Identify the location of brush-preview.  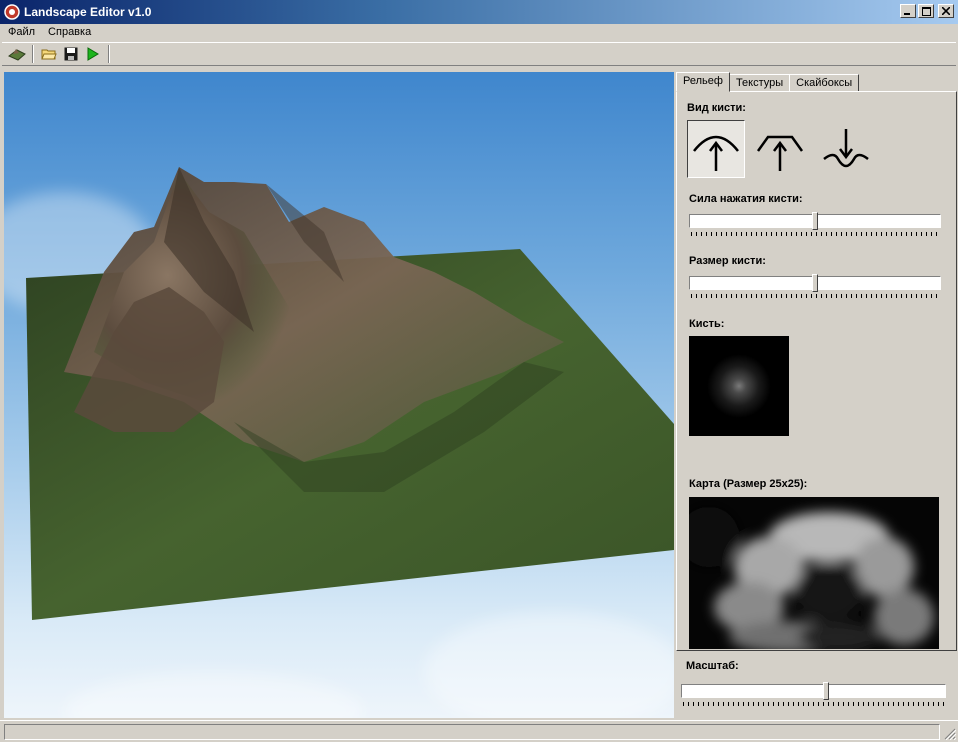
(739, 386).